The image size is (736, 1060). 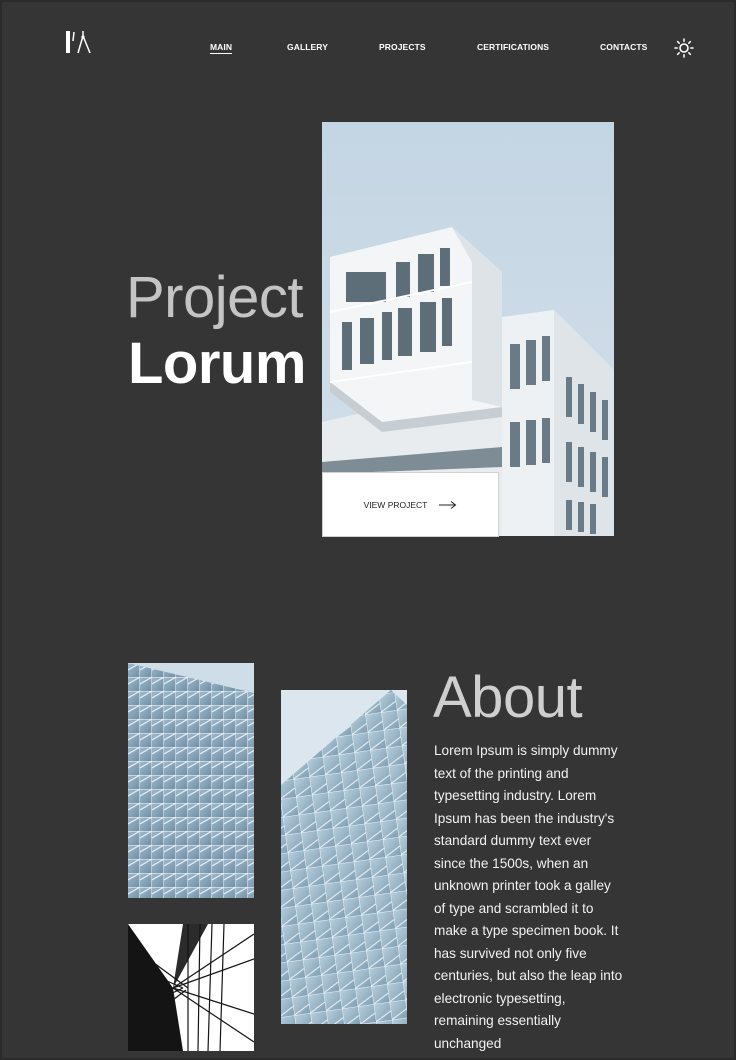 What do you see at coordinates (215, 297) in the screenshot?
I see `hero-title-light: Project` at bounding box center [215, 297].